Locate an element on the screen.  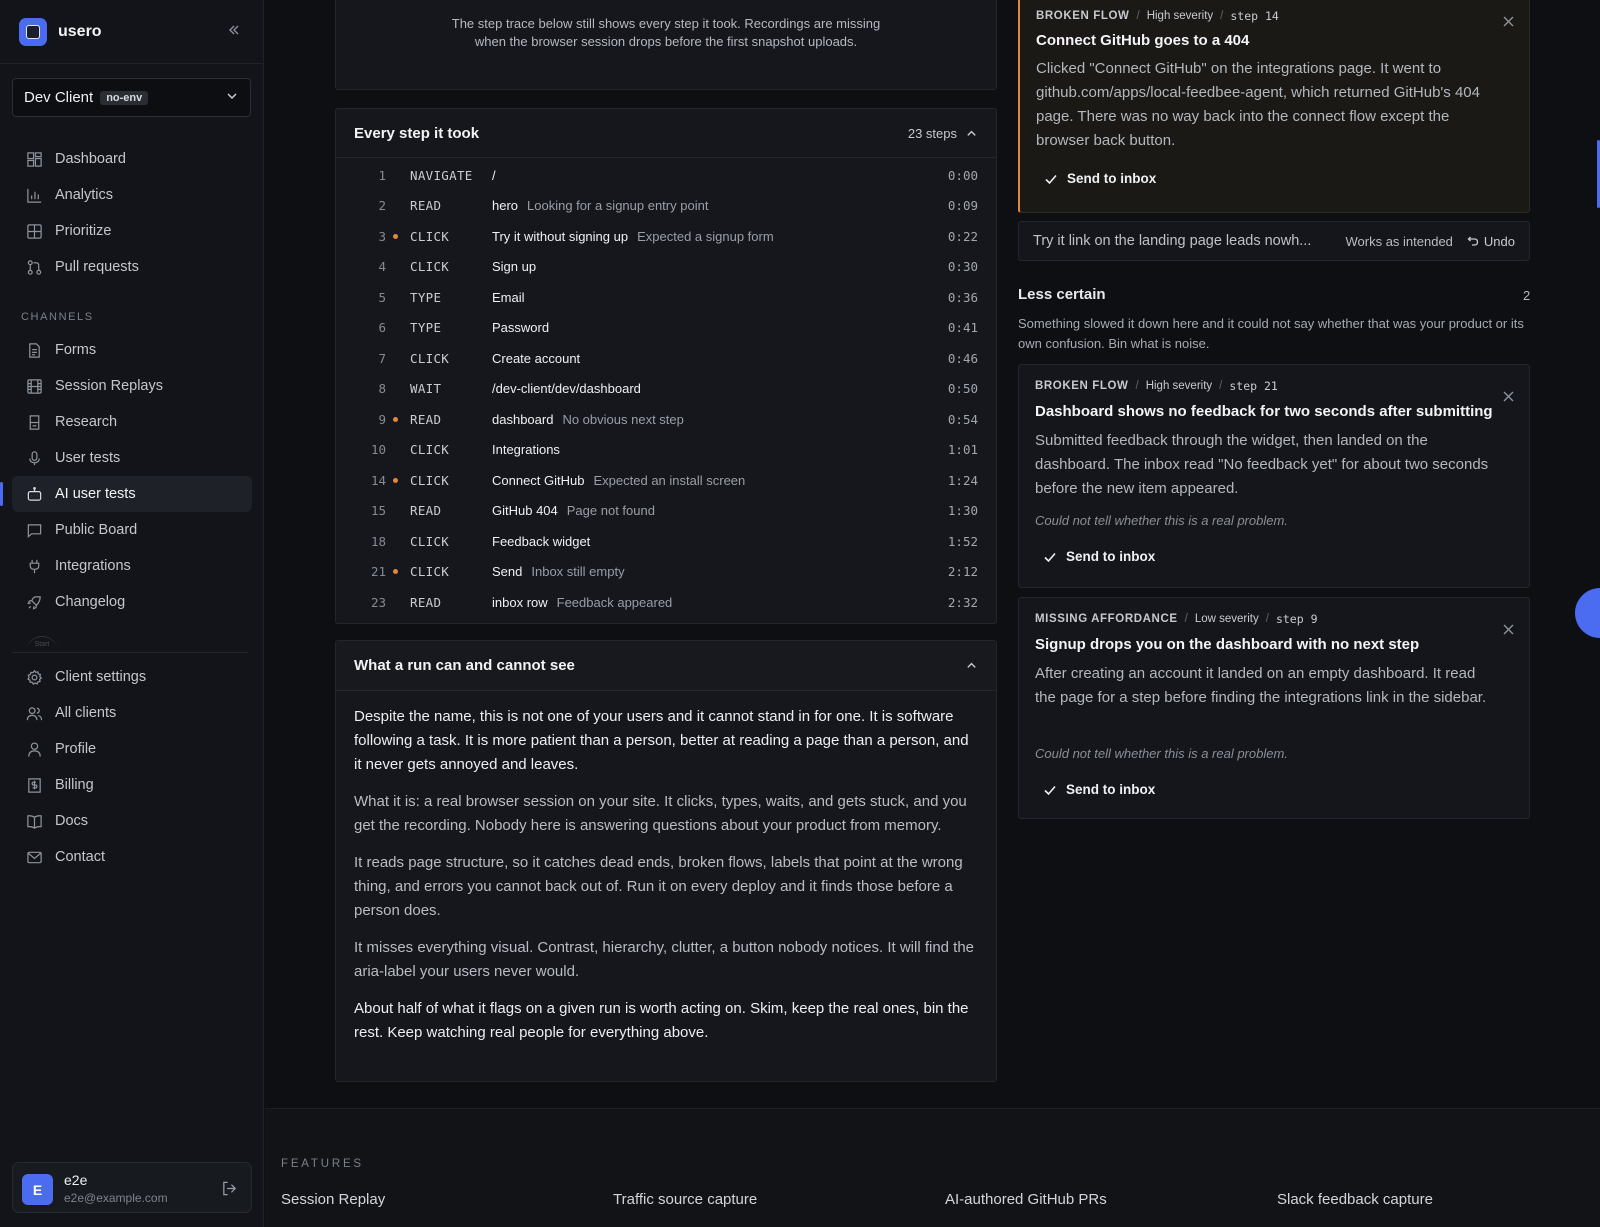
logout-icon is located at coordinates (229, 1188).